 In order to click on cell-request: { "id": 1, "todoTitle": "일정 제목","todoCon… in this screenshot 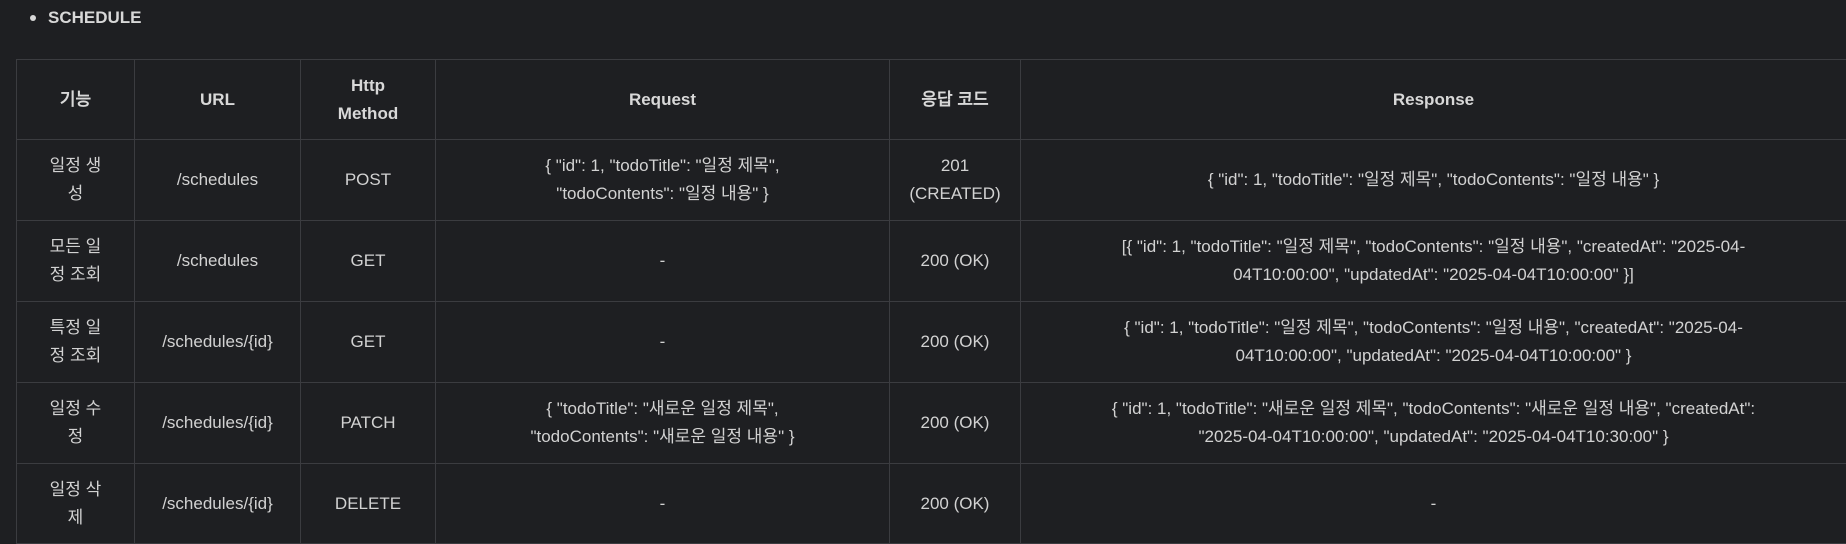, I will do `click(663, 180)`.